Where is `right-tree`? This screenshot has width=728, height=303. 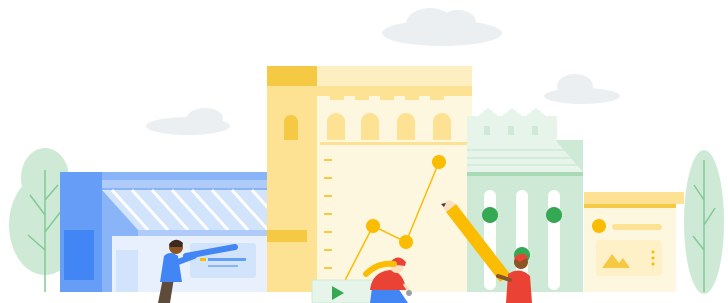
right-tree is located at coordinates (704, 222).